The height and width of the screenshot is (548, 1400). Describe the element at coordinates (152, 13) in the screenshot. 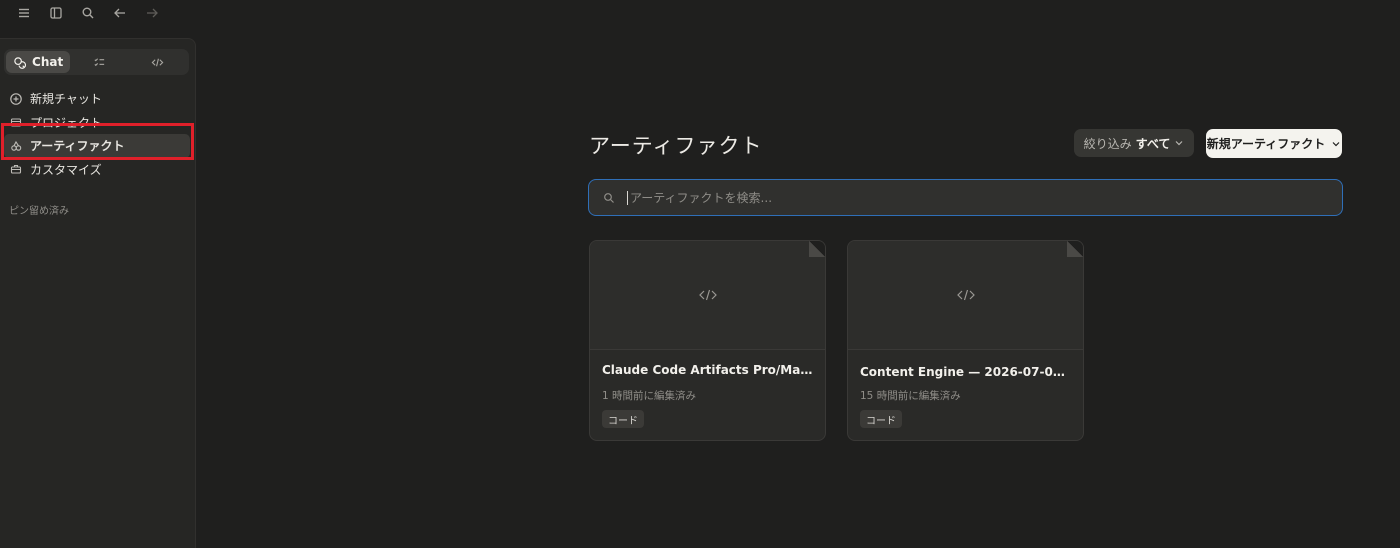

I see `arrow-right-icon` at that location.